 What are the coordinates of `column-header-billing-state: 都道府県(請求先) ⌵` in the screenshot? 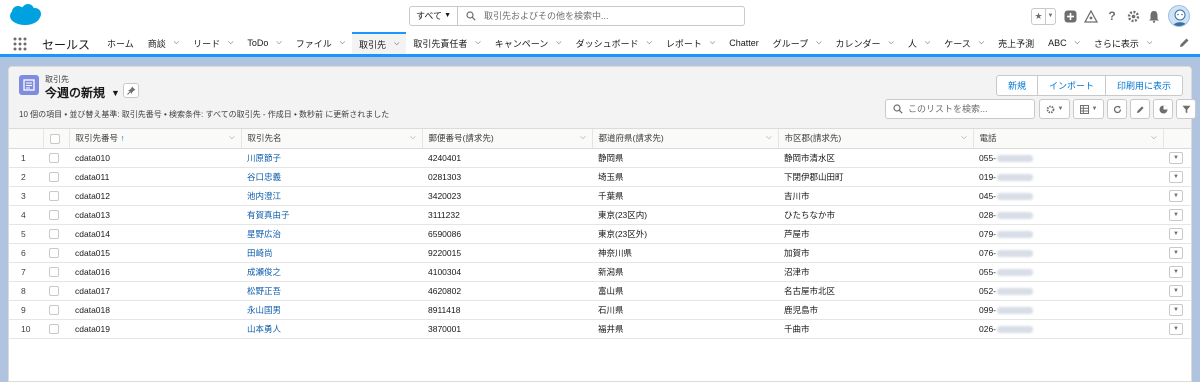 It's located at (684, 139).